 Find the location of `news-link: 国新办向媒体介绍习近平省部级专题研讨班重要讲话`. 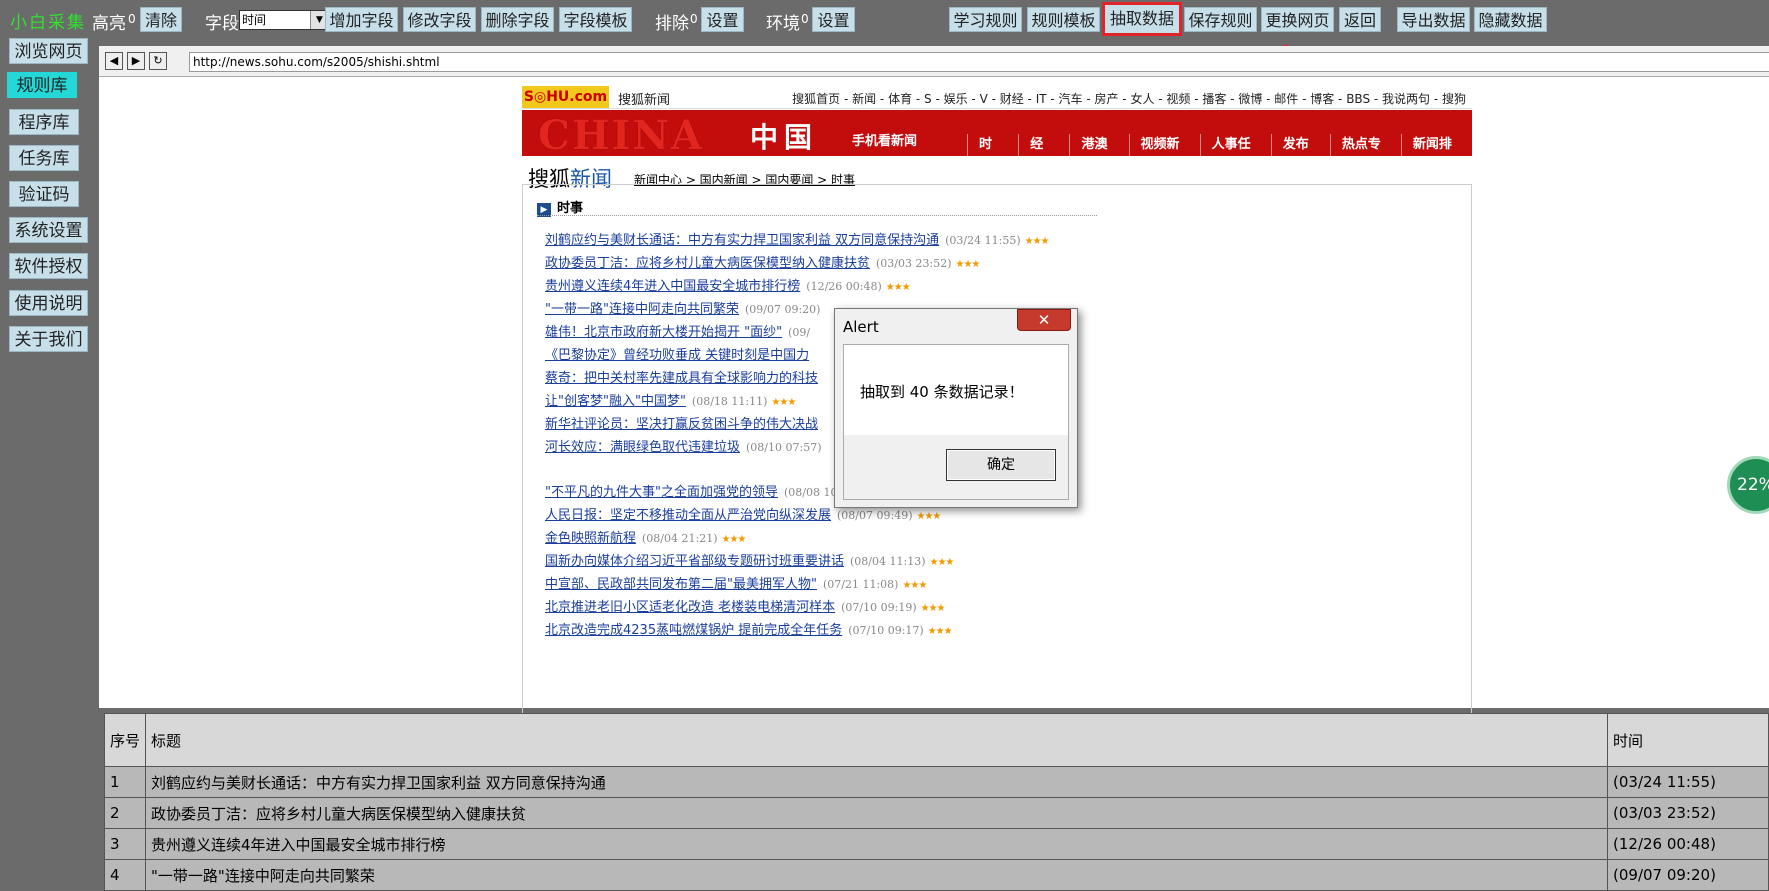

news-link: 国新办向媒体介绍习近平省部级专题研讨班重要讲话 is located at coordinates (694, 561).